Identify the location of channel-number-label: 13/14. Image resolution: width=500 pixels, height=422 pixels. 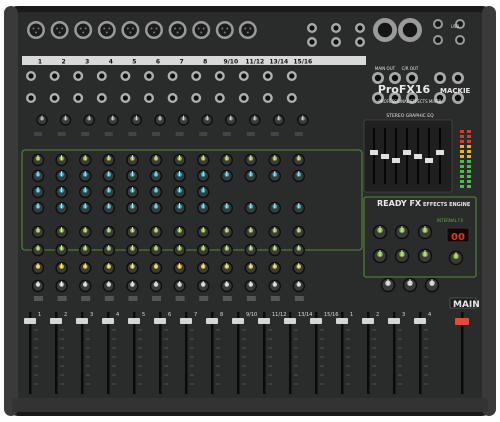
(278, 62).